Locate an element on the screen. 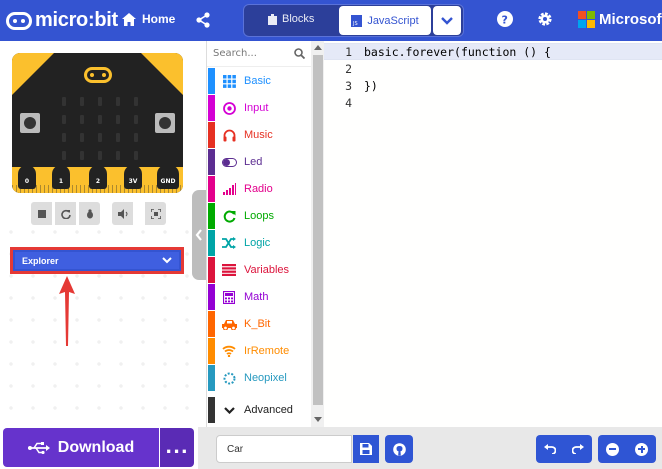  javascript-tab: JS JavaScript is located at coordinates (385, 20).